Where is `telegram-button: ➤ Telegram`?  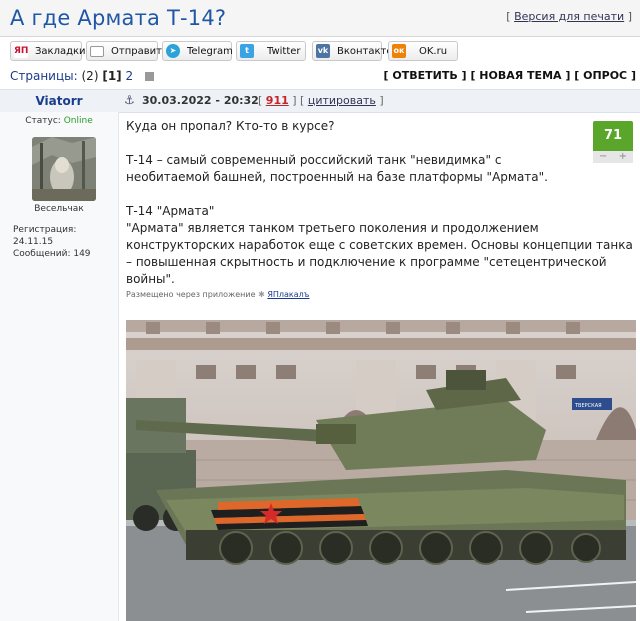 telegram-button: ➤ Telegram is located at coordinates (197, 51).